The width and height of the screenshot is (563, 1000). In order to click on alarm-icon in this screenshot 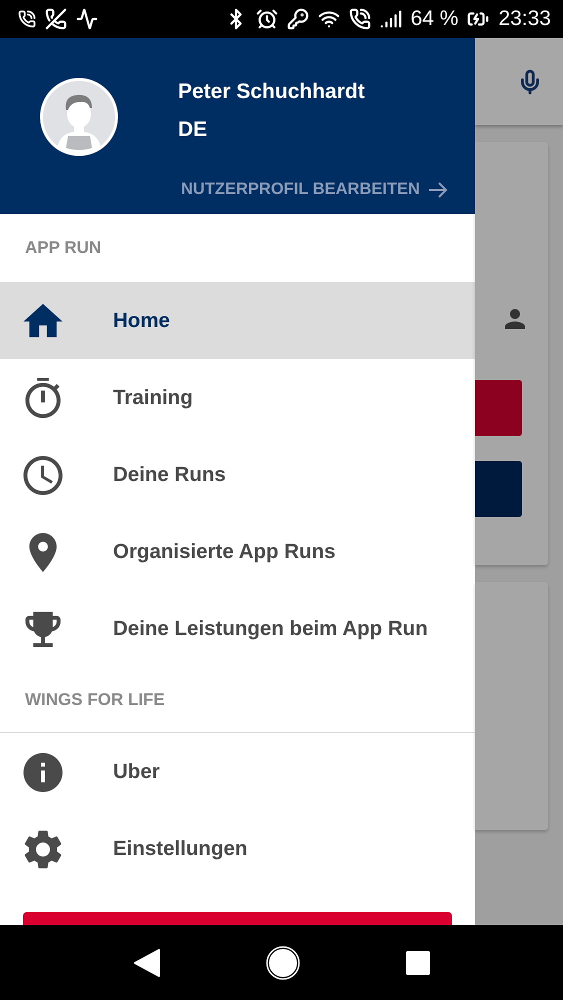, I will do `click(267, 19)`.